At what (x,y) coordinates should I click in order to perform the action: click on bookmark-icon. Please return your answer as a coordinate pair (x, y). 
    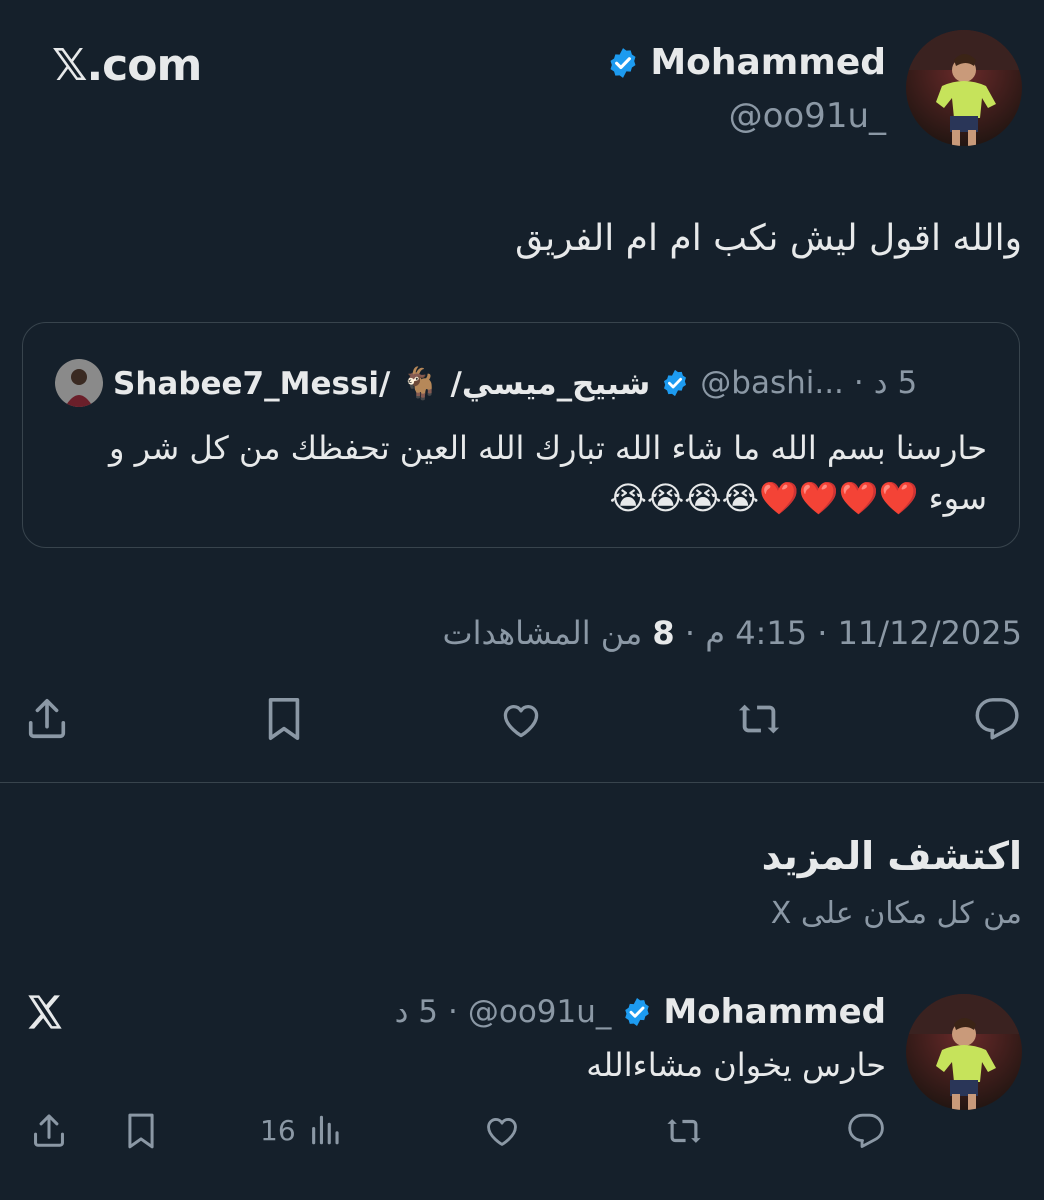
    Looking at the image, I should click on (284, 719).